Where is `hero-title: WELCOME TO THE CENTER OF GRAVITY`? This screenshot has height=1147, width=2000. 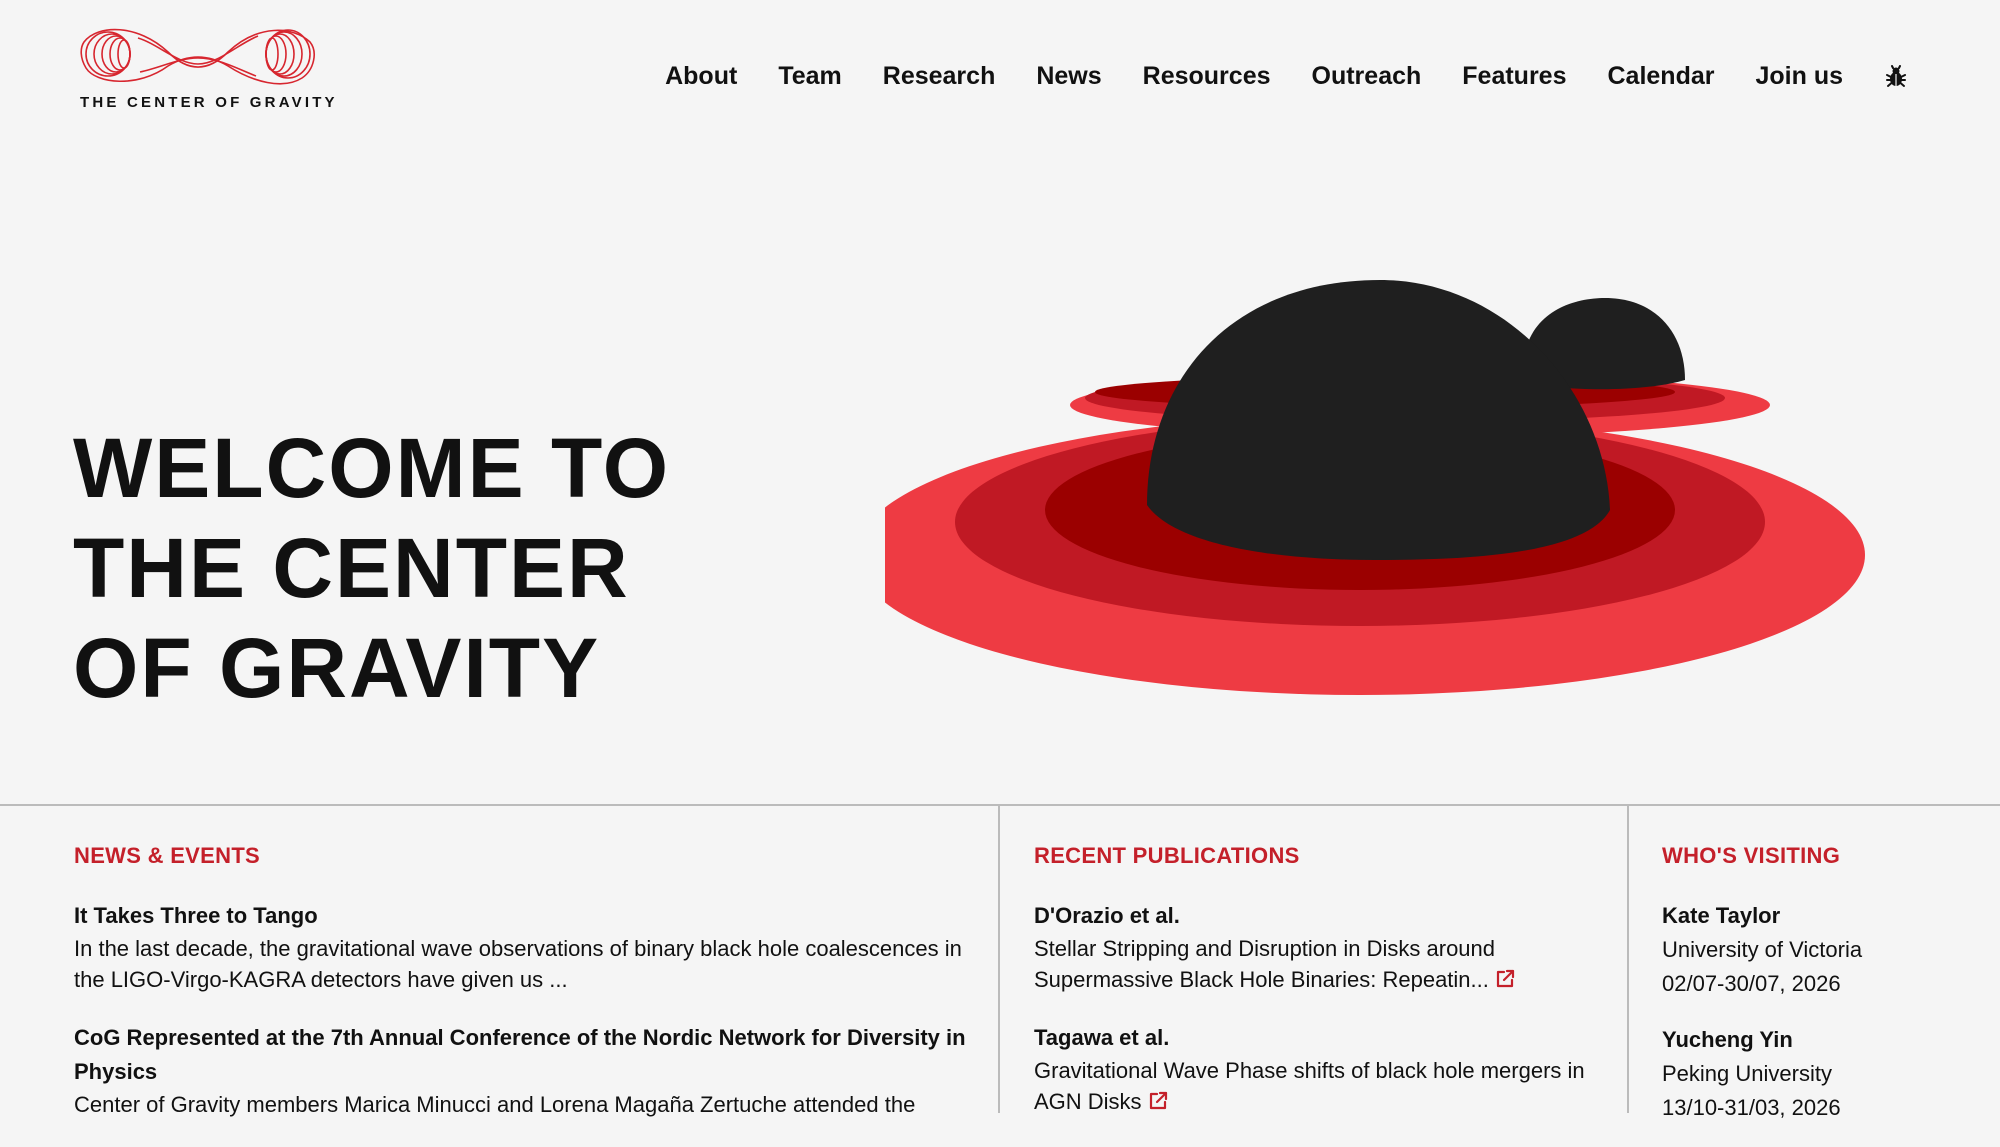
hero-title: WELCOME TO THE CENTER OF GRAVITY is located at coordinates (383, 568).